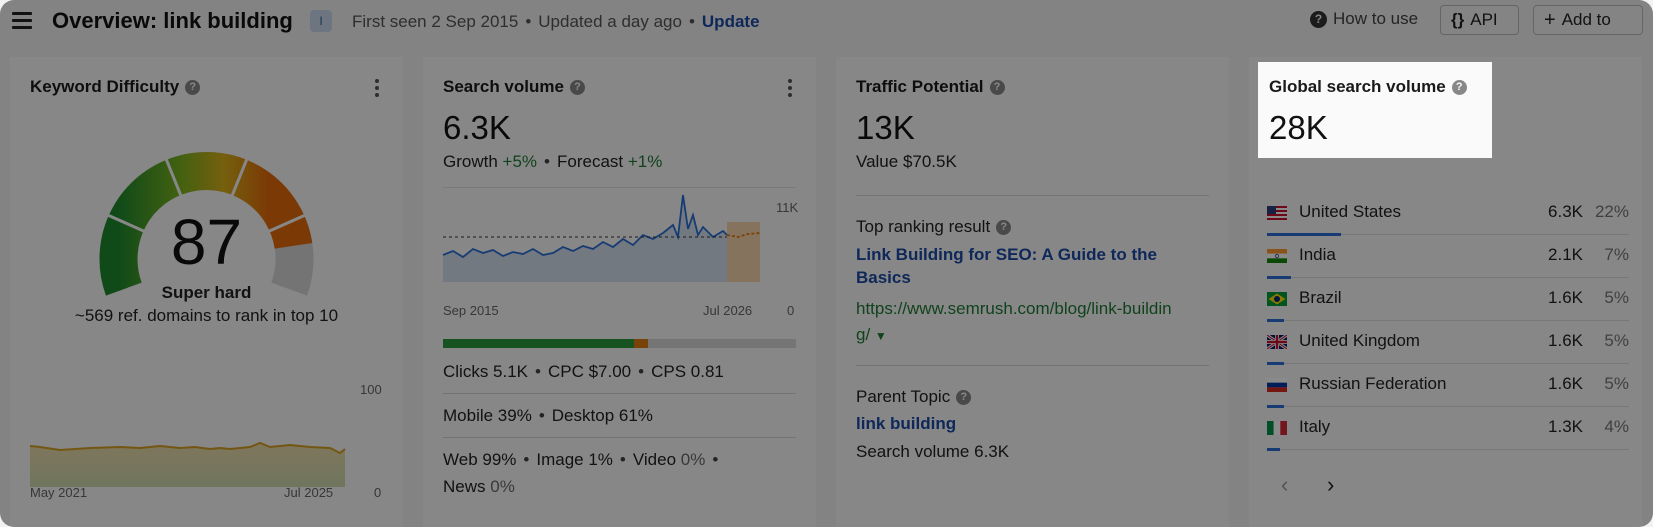 This screenshot has width=1653, height=527. I want to click on country-row: United States 6.3K 22%, so click(1448, 215).